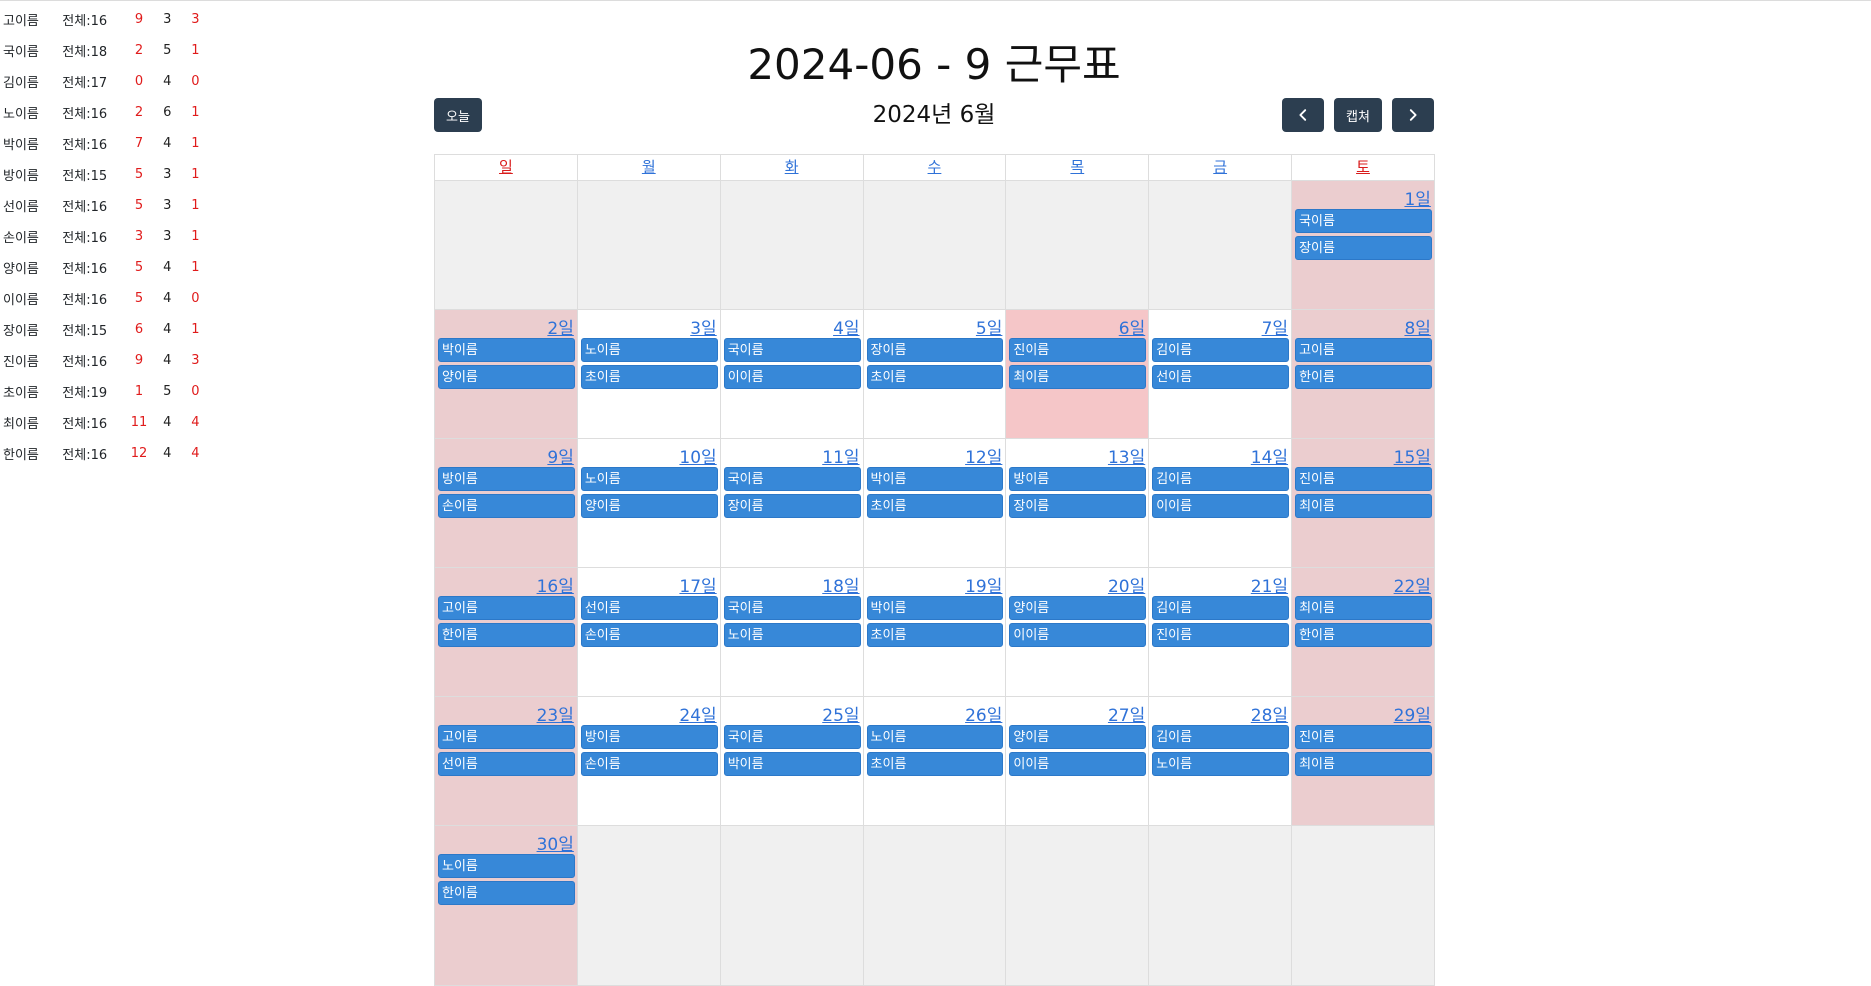 The image size is (1871, 986). What do you see at coordinates (1269, 584) in the screenshot?
I see `day-number-link: 21일` at bounding box center [1269, 584].